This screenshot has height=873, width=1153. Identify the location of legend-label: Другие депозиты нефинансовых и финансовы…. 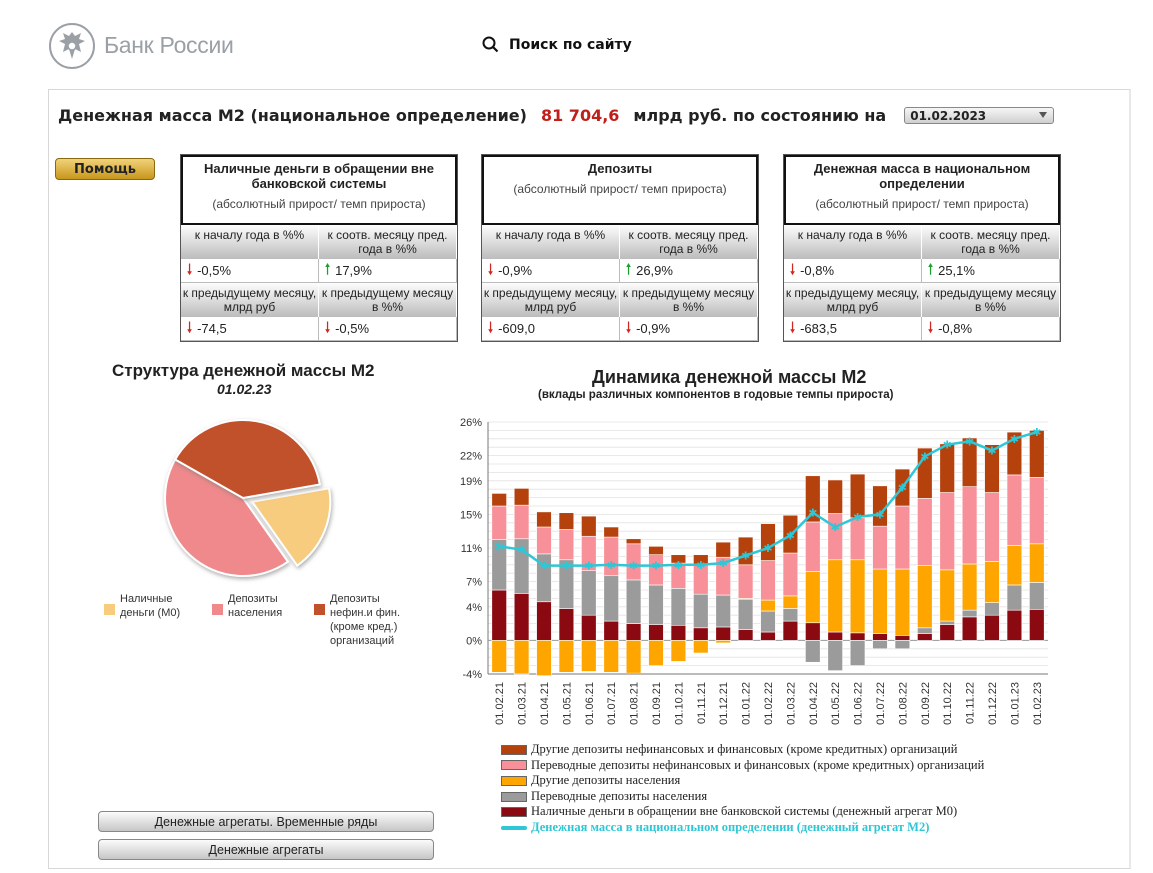
(744, 749).